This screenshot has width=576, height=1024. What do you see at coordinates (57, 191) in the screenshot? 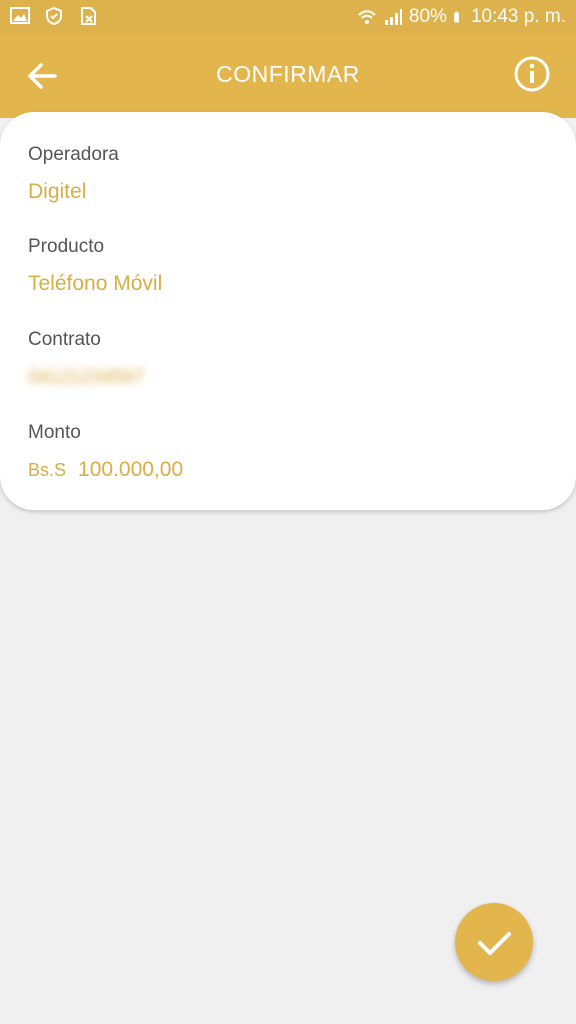
I see `operator-value: Digitel` at bounding box center [57, 191].